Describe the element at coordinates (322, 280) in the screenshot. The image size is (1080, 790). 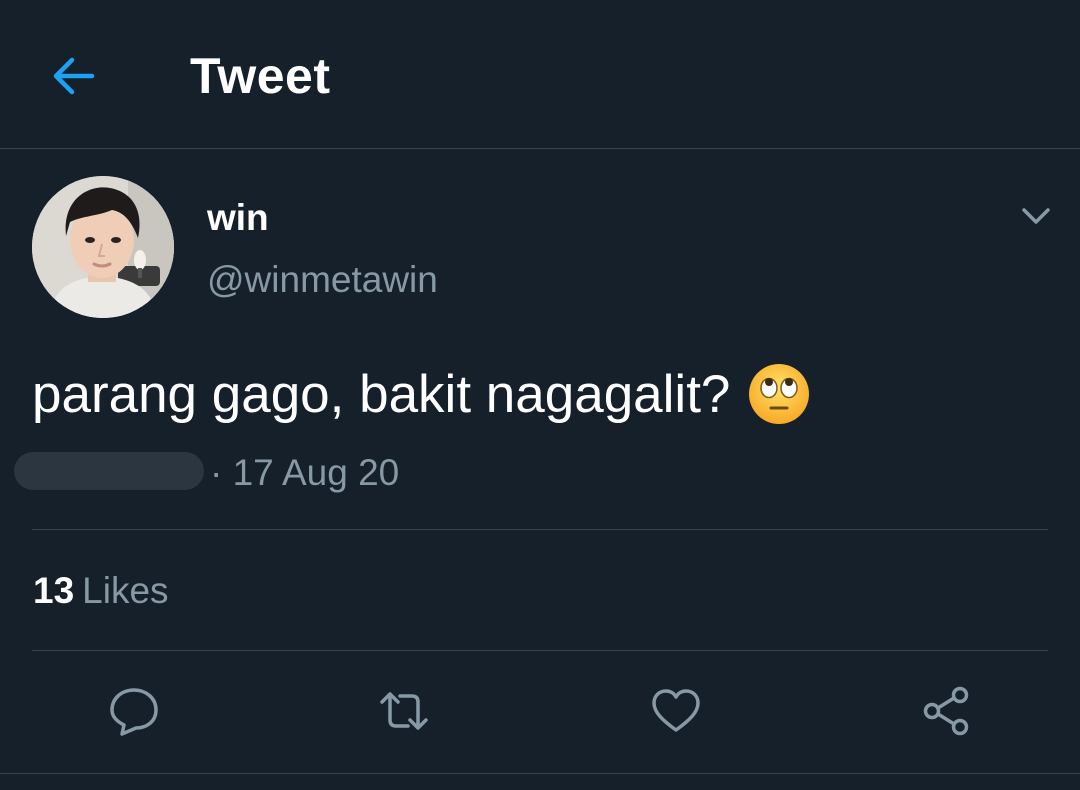
I see `author-handle: @winmetawin` at that location.